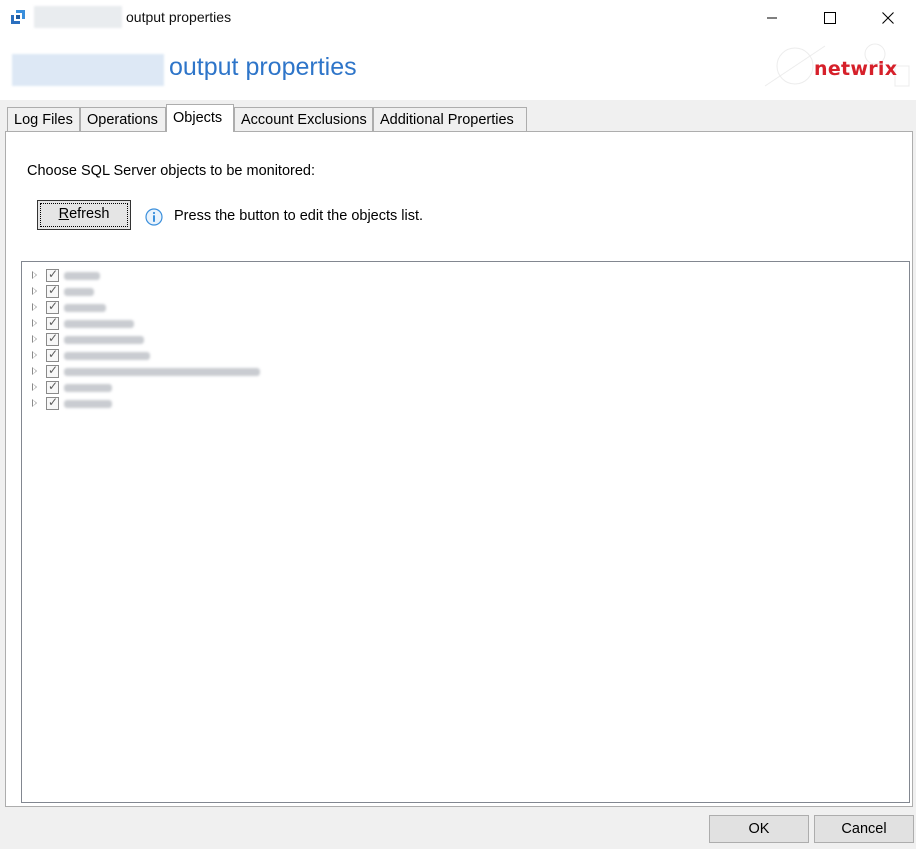  I want to click on tab-additional-properties: Additional Properties, so click(450, 119).